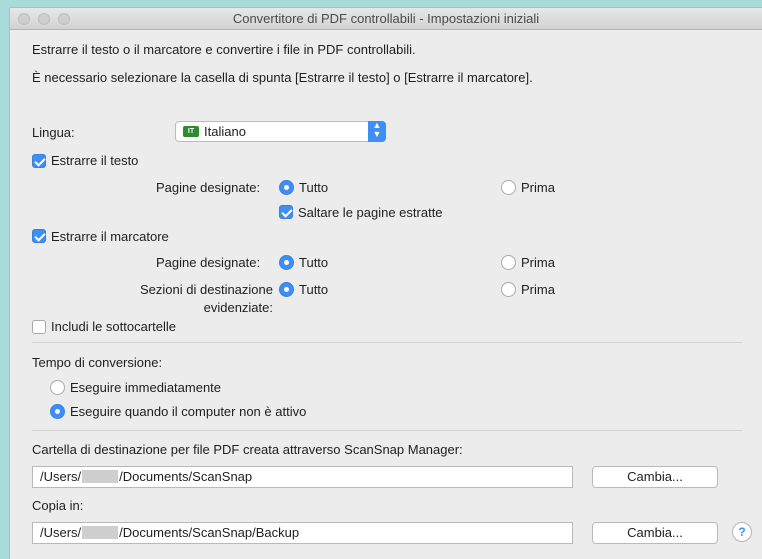 The width and height of the screenshot is (762, 559). Describe the element at coordinates (186, 476) in the screenshot. I see `destination-path-suffix: /Documents/ScanSnap` at that location.